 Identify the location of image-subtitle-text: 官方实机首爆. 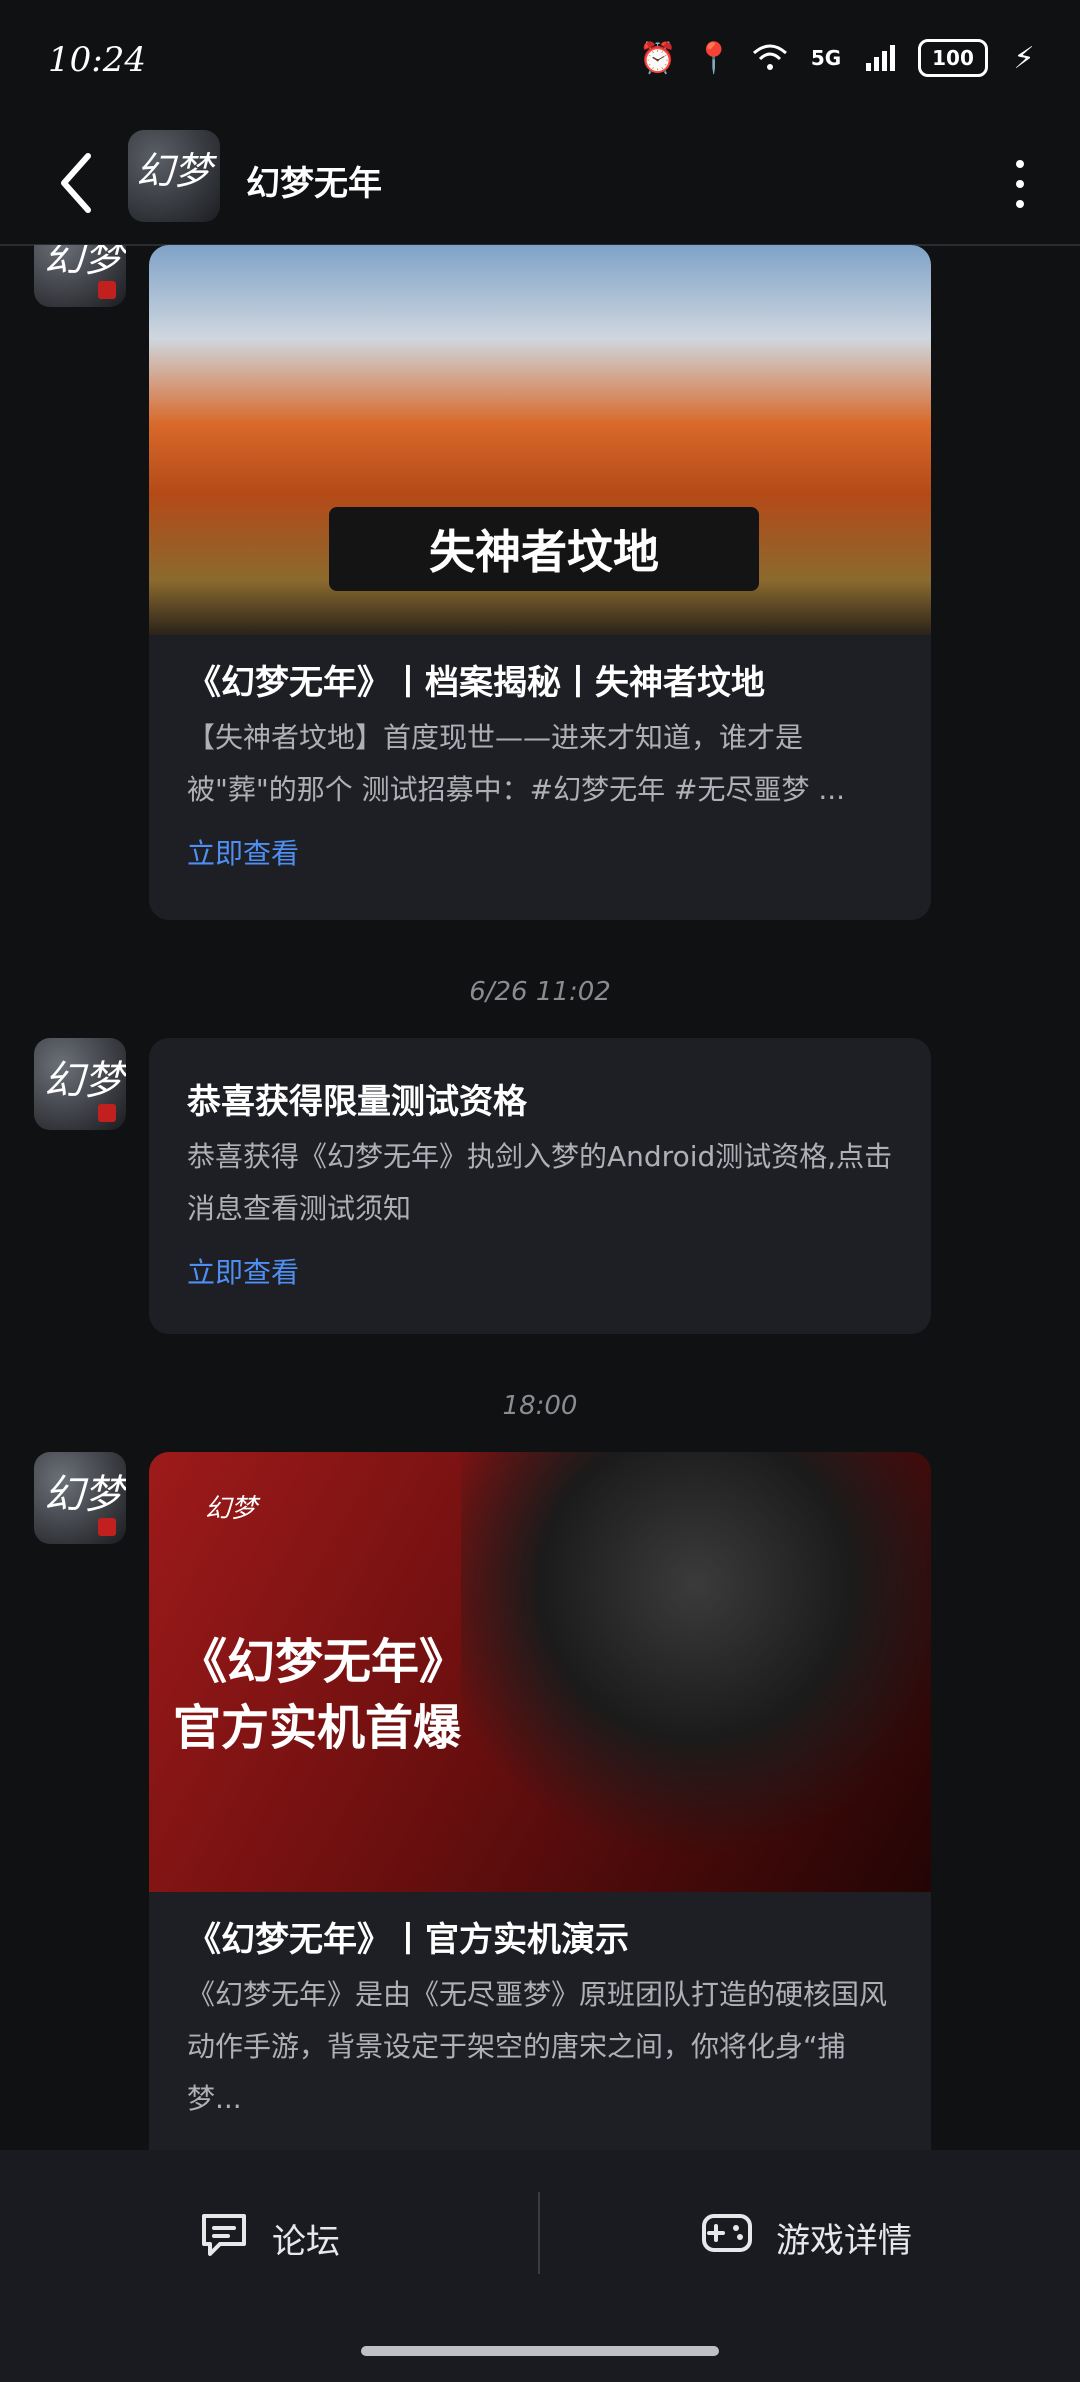
(317, 1728).